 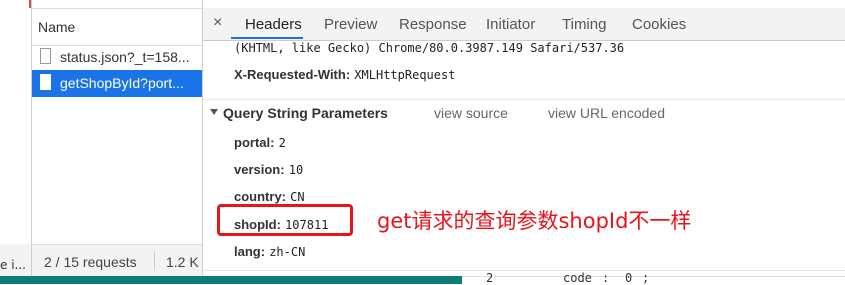 What do you see at coordinates (260, 196) in the screenshot?
I see `param-key: country:` at bounding box center [260, 196].